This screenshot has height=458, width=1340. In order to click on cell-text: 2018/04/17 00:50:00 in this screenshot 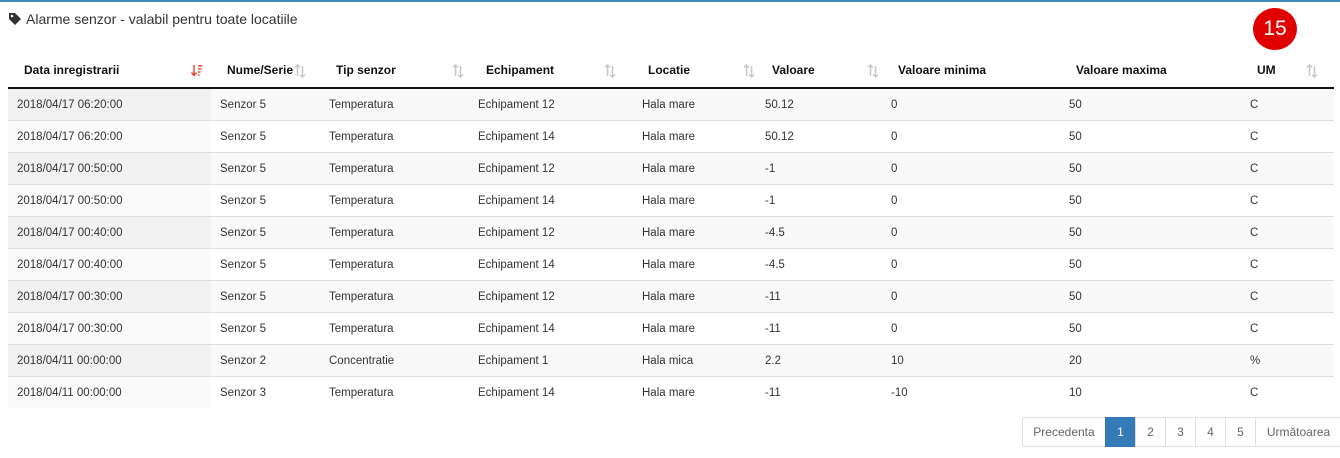, I will do `click(70, 168)`.